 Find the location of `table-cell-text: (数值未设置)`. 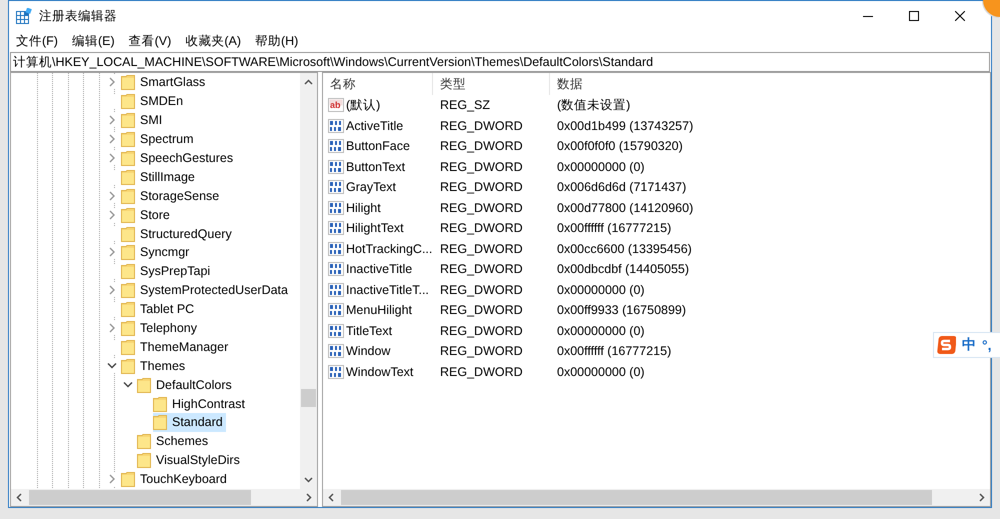

table-cell-text: (数值未设置) is located at coordinates (593, 105).